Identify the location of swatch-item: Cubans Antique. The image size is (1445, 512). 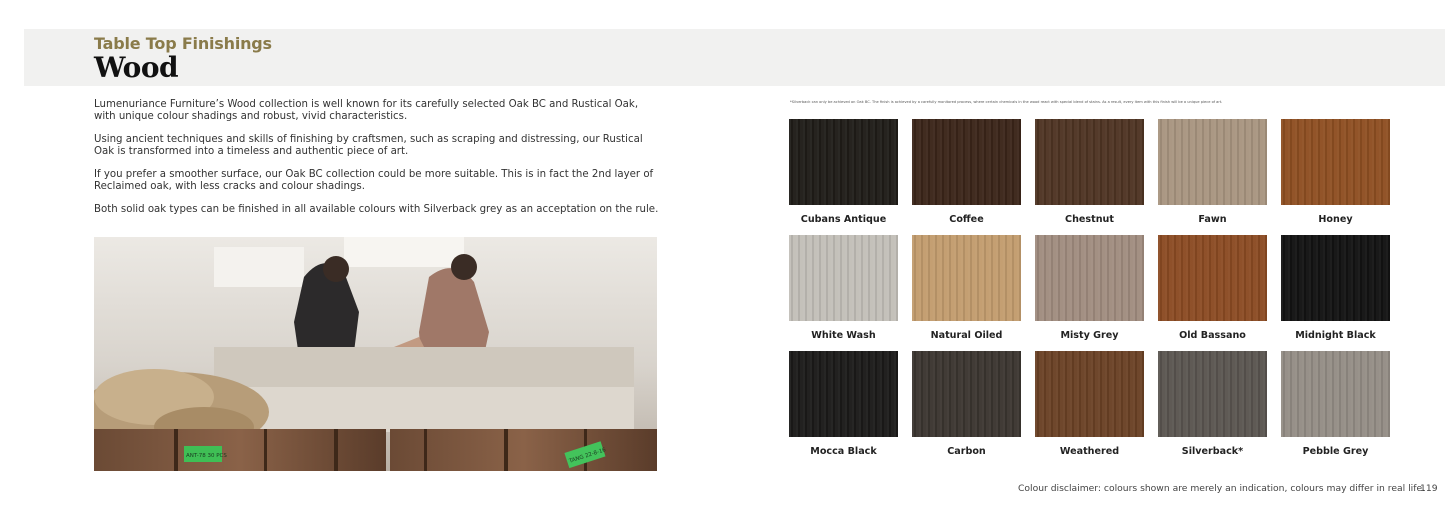
(843, 172).